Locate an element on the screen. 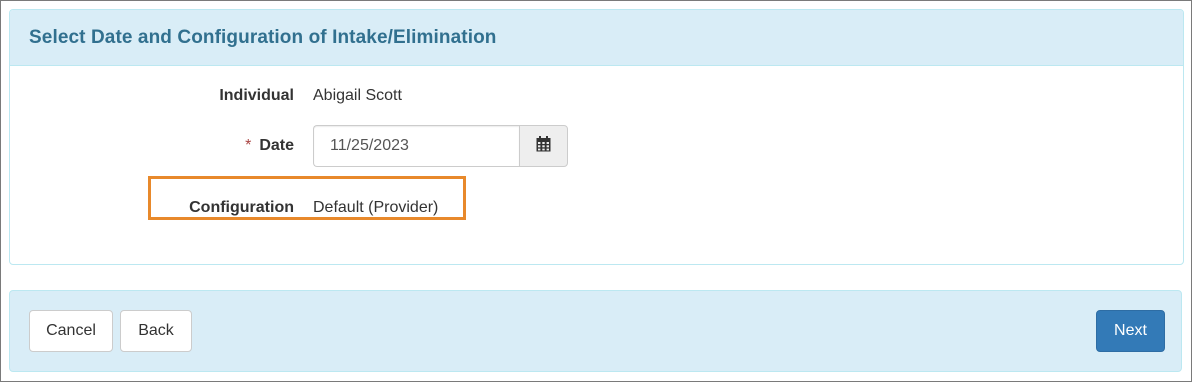  individual-value: Abigail Scott is located at coordinates (357, 95).